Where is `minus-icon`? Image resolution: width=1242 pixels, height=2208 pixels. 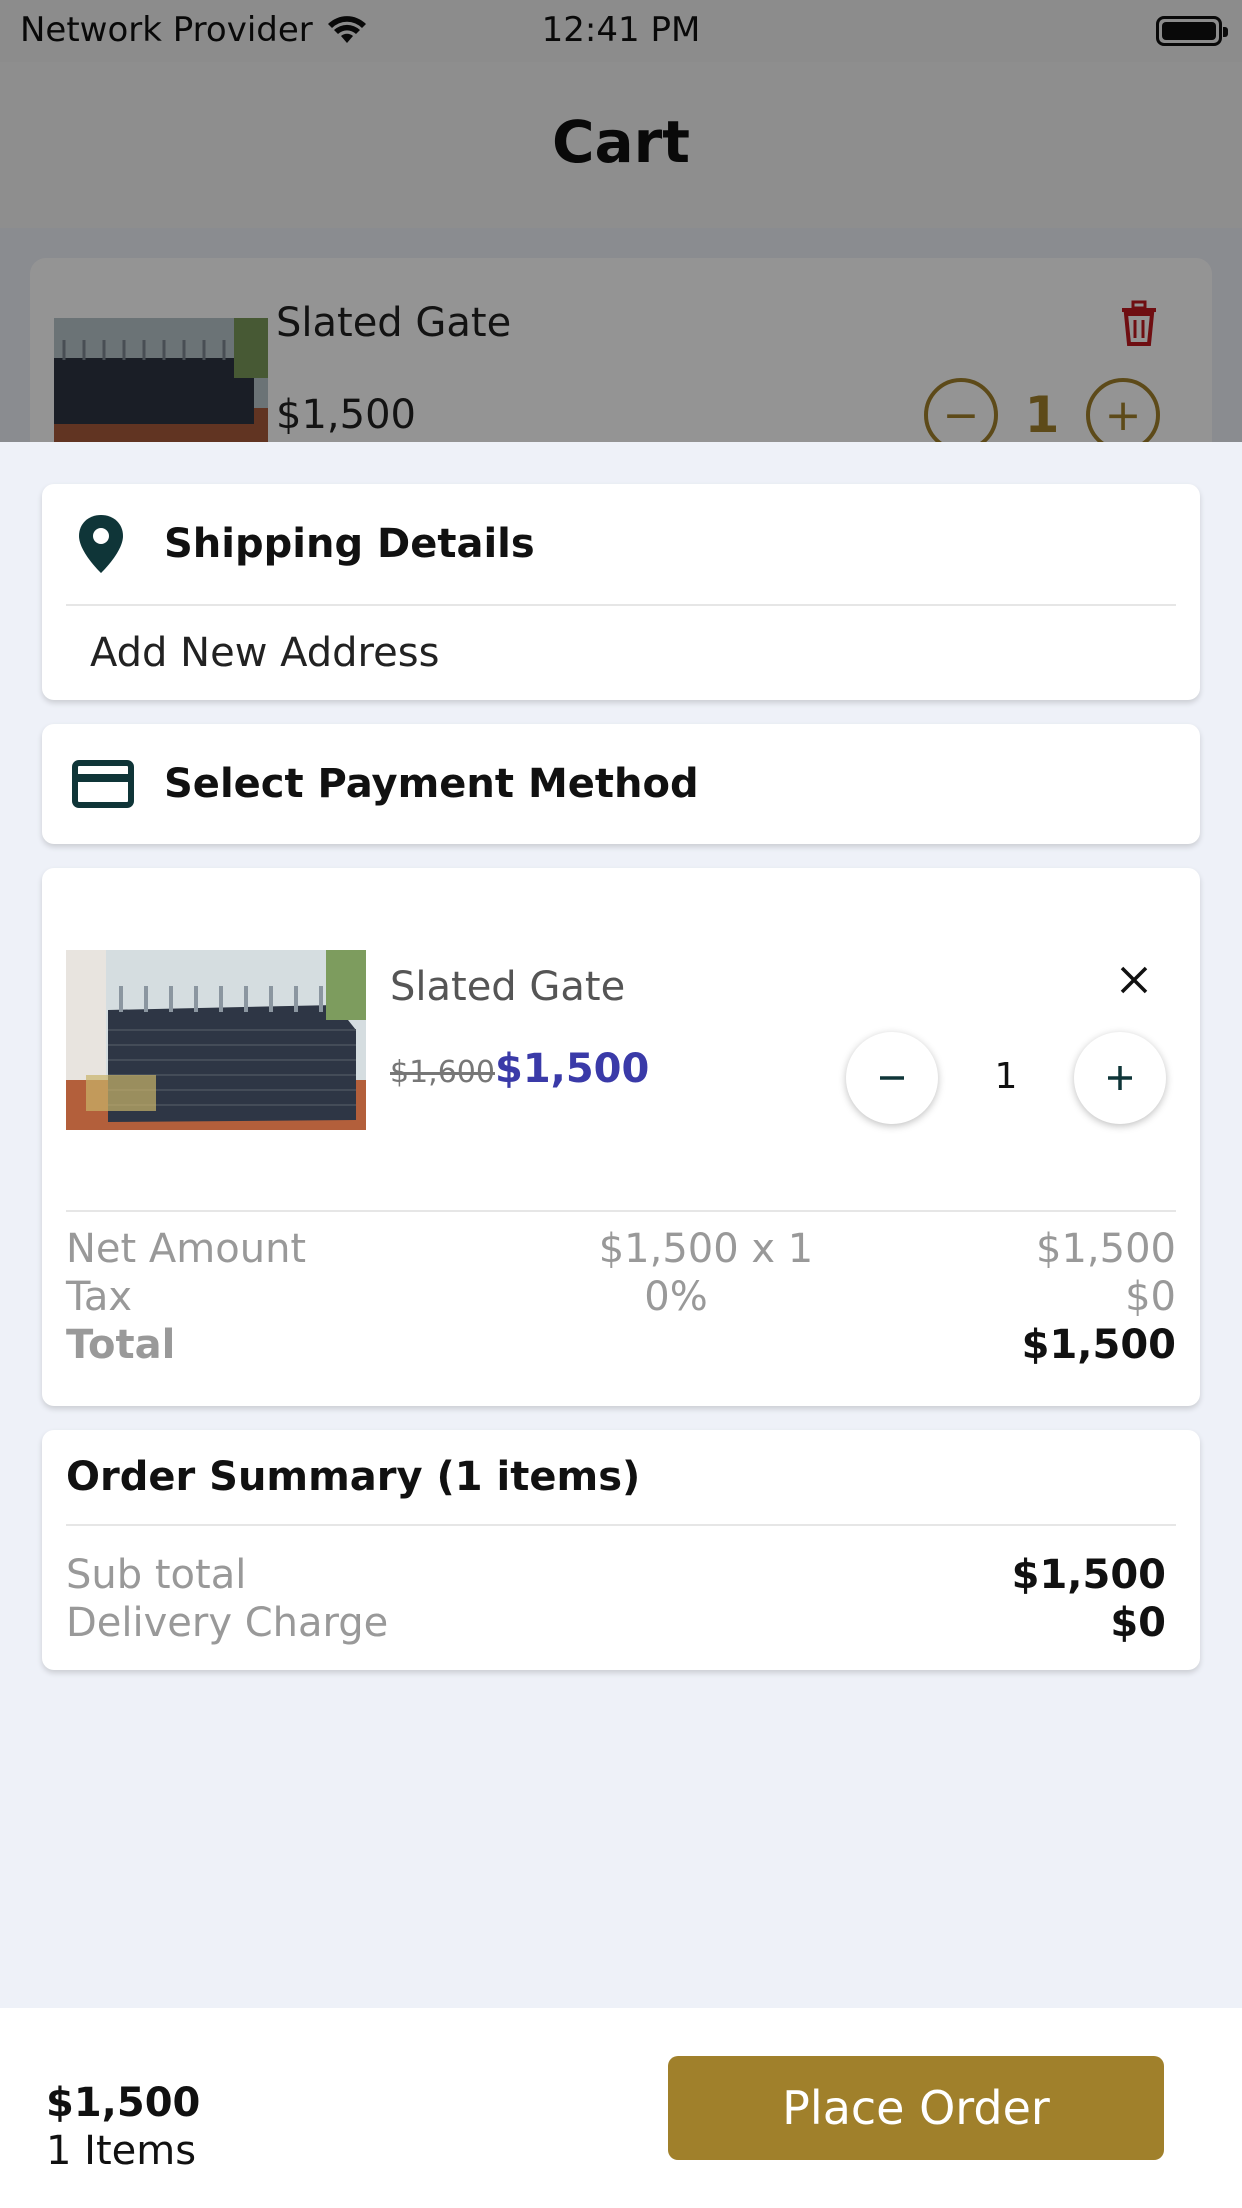
minus-icon is located at coordinates (892, 1078).